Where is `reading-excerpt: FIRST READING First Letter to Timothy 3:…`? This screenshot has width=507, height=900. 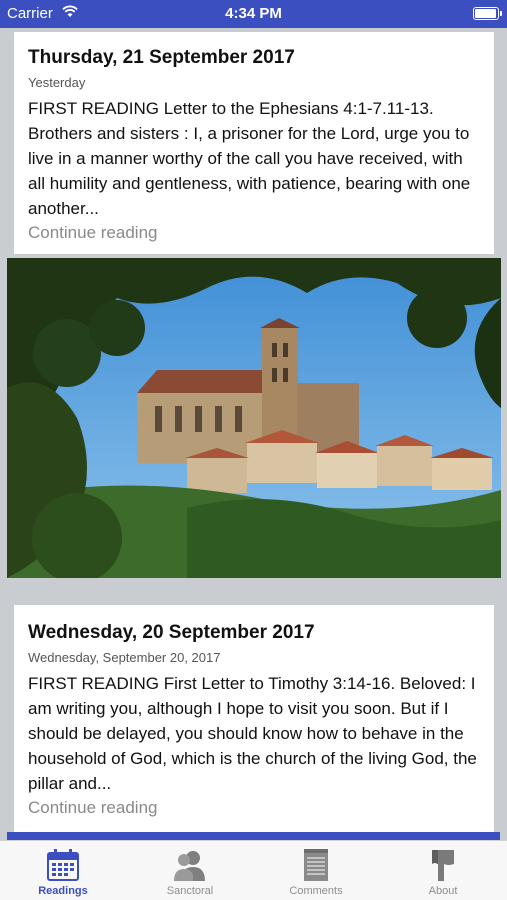
reading-excerpt: FIRST READING First Letter to Timothy 3:… is located at coordinates (252, 733).